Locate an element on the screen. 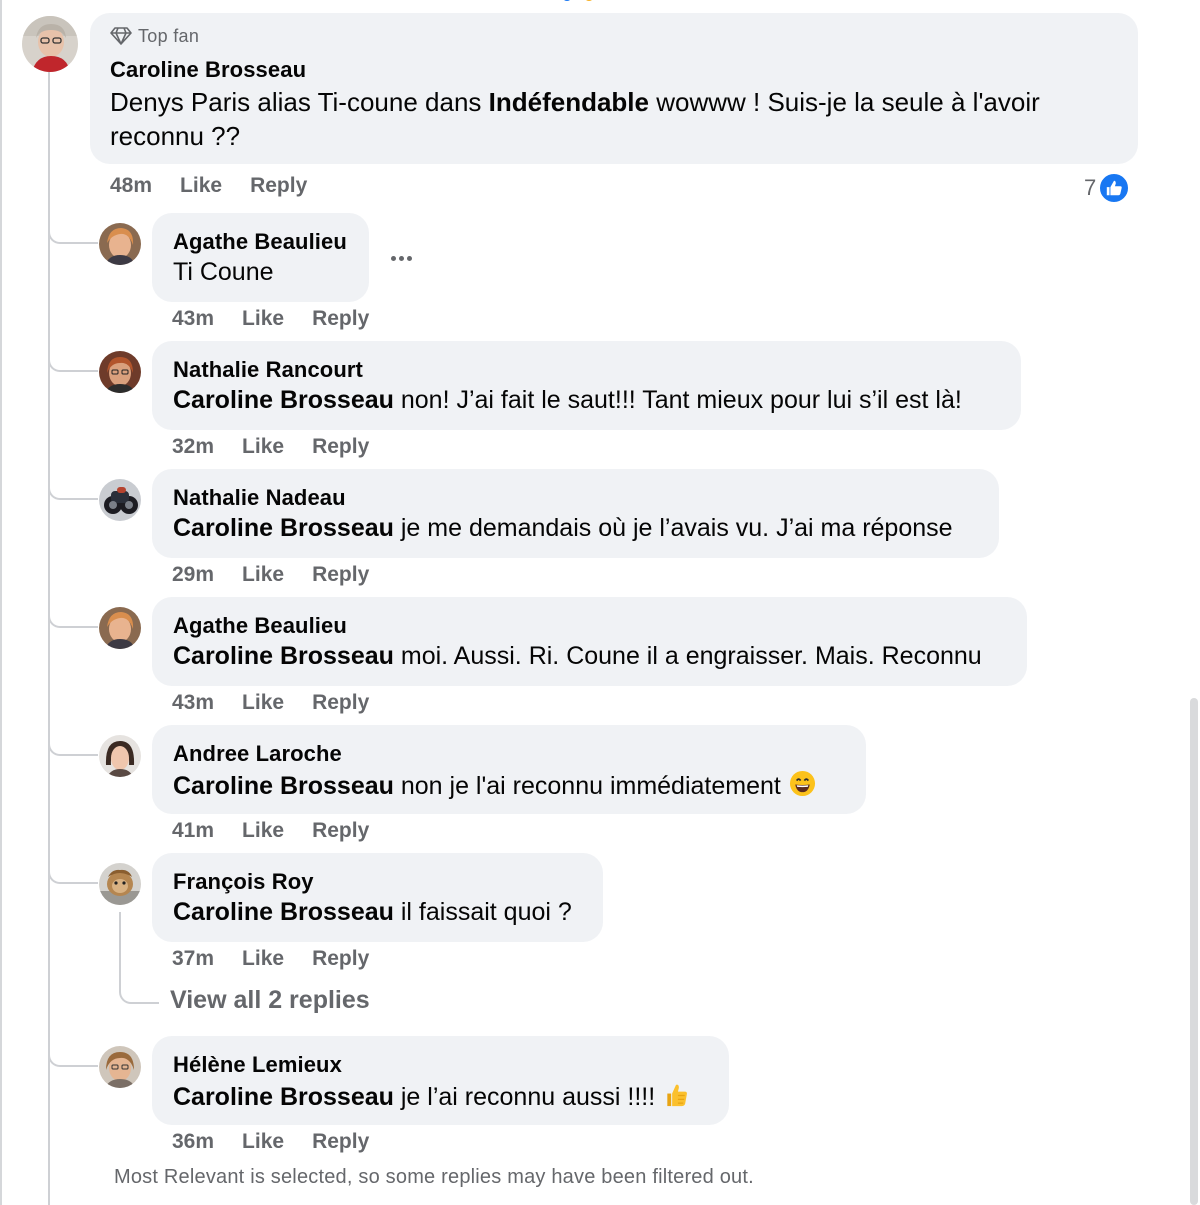  comment-text-bold: Indéfendable is located at coordinates (568, 102).